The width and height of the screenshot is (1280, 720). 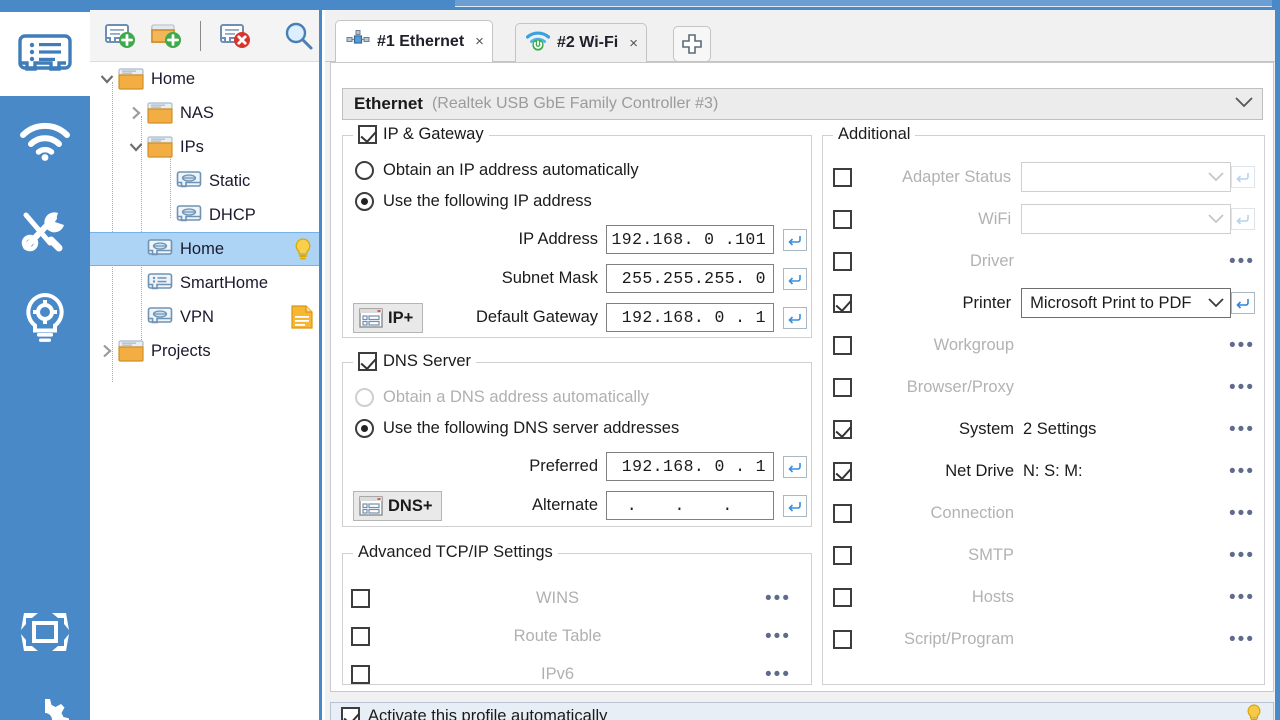 I want to click on additional-label: Connection, so click(x=972, y=512).